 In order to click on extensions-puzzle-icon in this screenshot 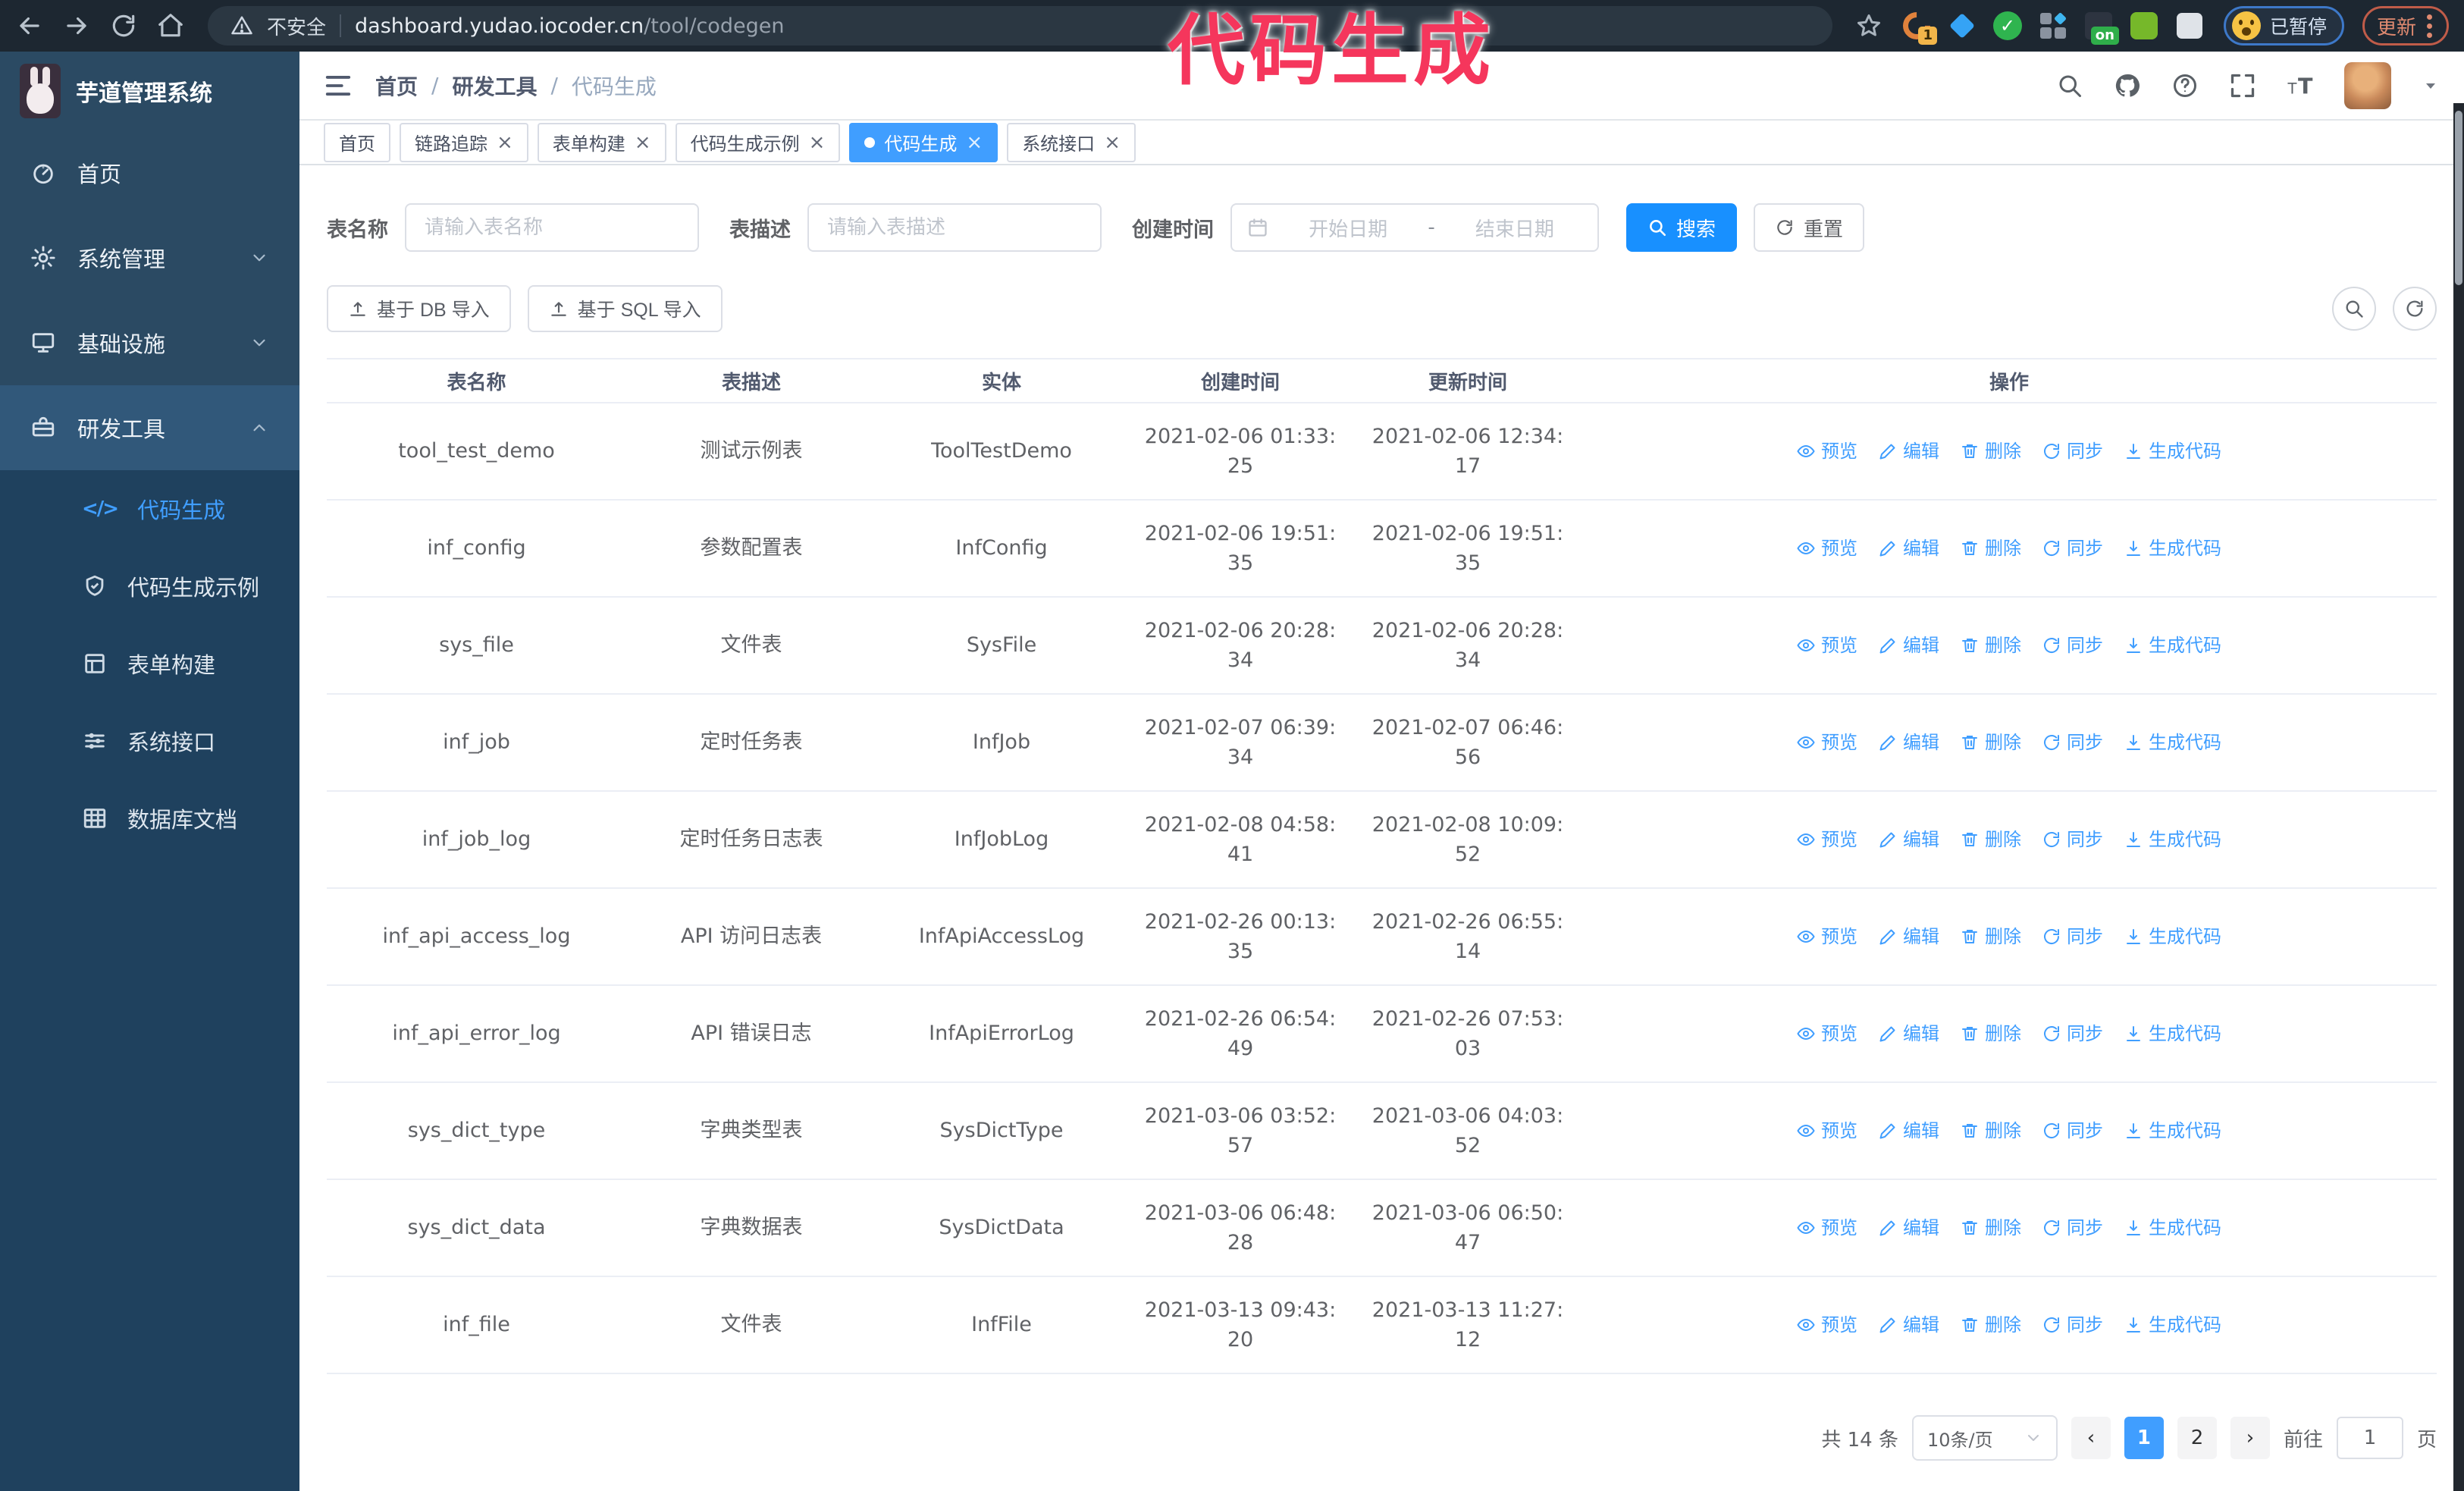, I will do `click(2190, 26)`.